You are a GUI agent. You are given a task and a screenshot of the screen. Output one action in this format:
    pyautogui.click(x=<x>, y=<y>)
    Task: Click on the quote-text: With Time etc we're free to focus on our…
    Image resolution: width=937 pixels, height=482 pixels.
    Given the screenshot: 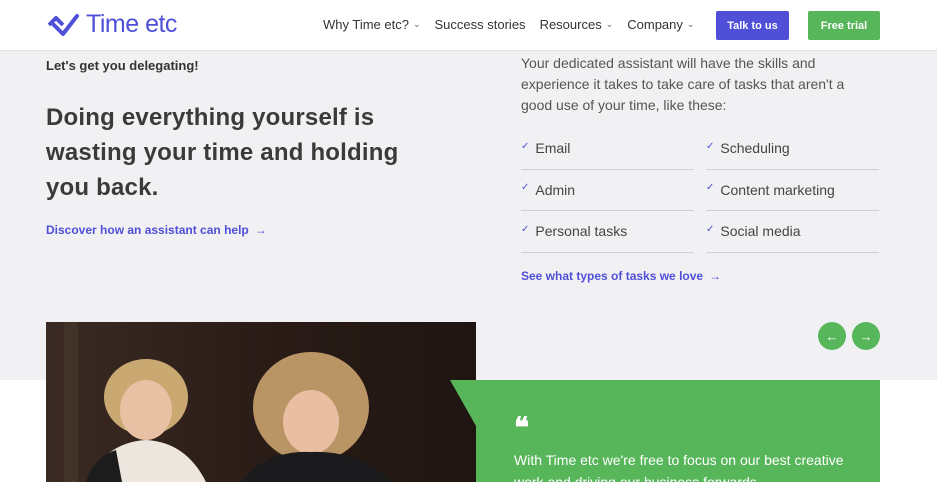 What is the action you would take?
    pyautogui.click(x=679, y=467)
    